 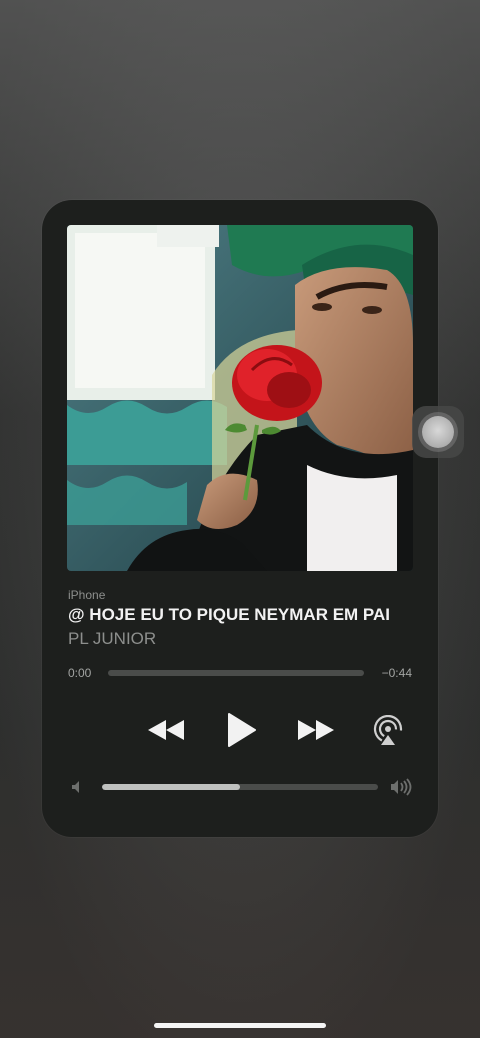 I want to click on rewind-button, so click(x=166, y=730).